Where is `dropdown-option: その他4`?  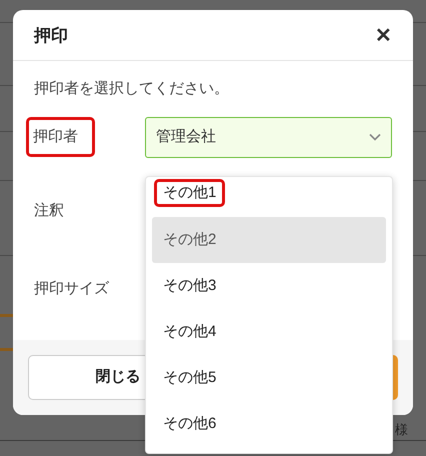
dropdown-option: その他4 is located at coordinates (269, 332).